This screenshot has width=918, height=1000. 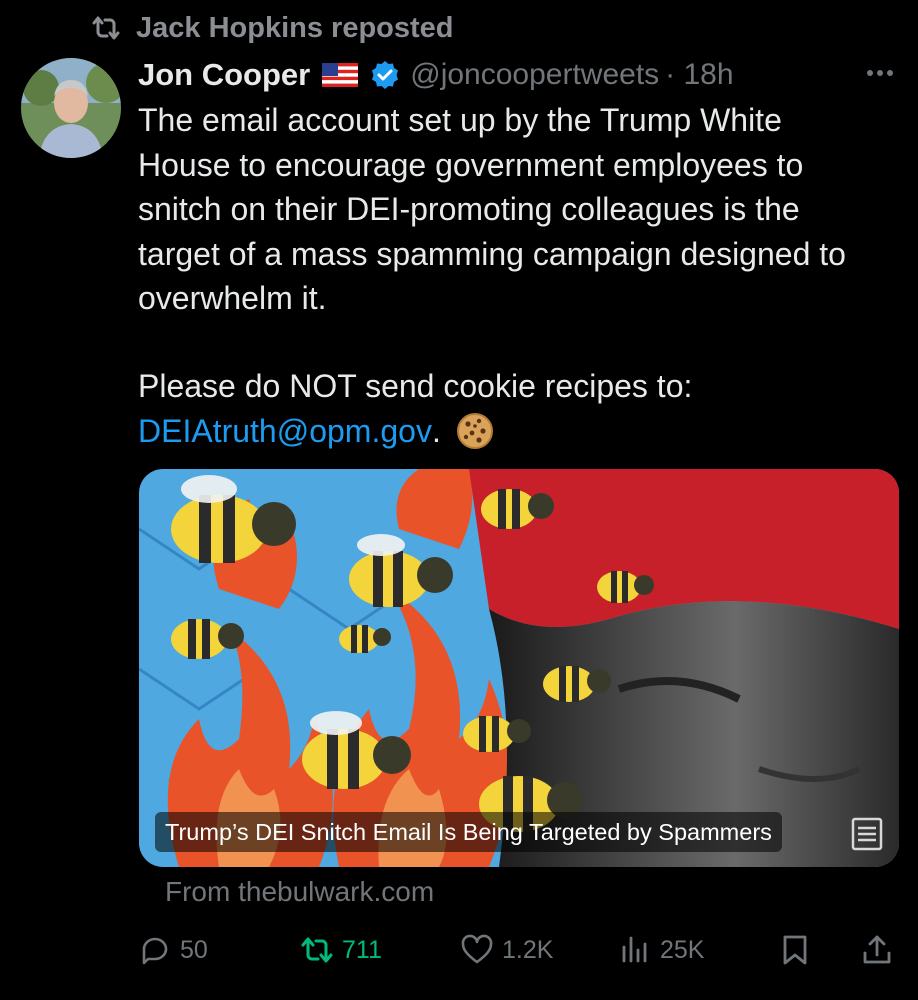 What do you see at coordinates (341, 950) in the screenshot?
I see `repost-button: 711` at bounding box center [341, 950].